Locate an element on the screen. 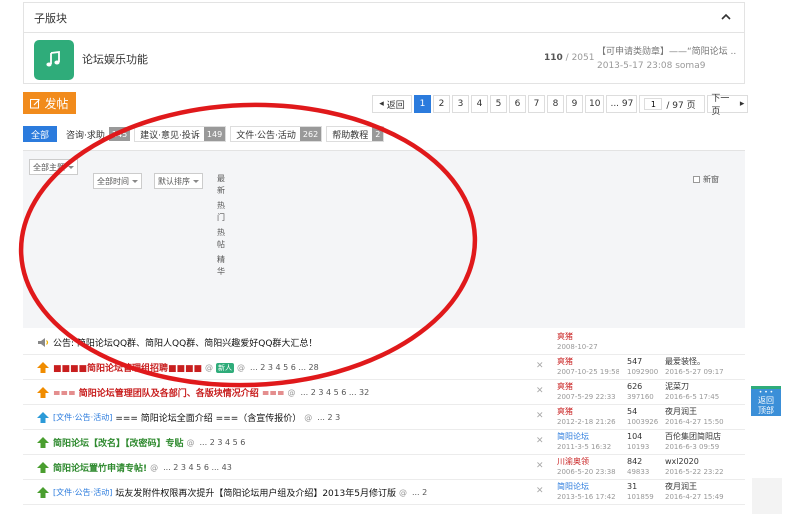  thread-pages: ... 2 3 4 5 6 is located at coordinates (223, 442).